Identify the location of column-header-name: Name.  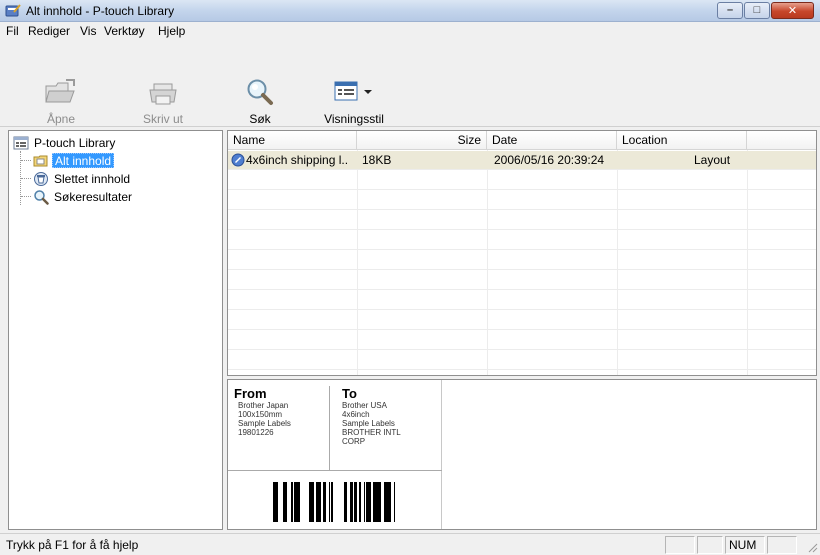
(292, 140).